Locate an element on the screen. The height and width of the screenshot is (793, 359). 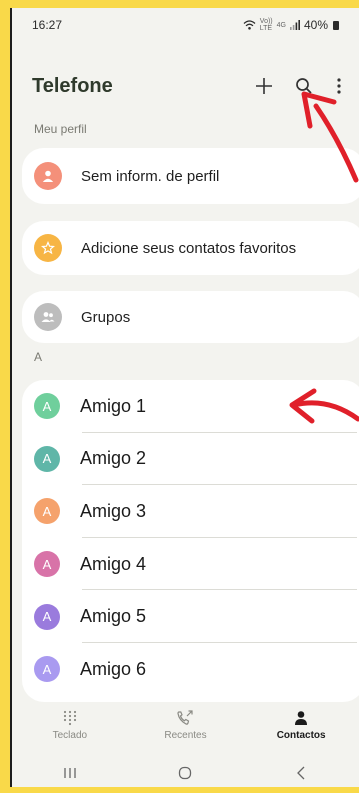
favorites-row: Adicione seus contatos favoritos is located at coordinates (190, 248).